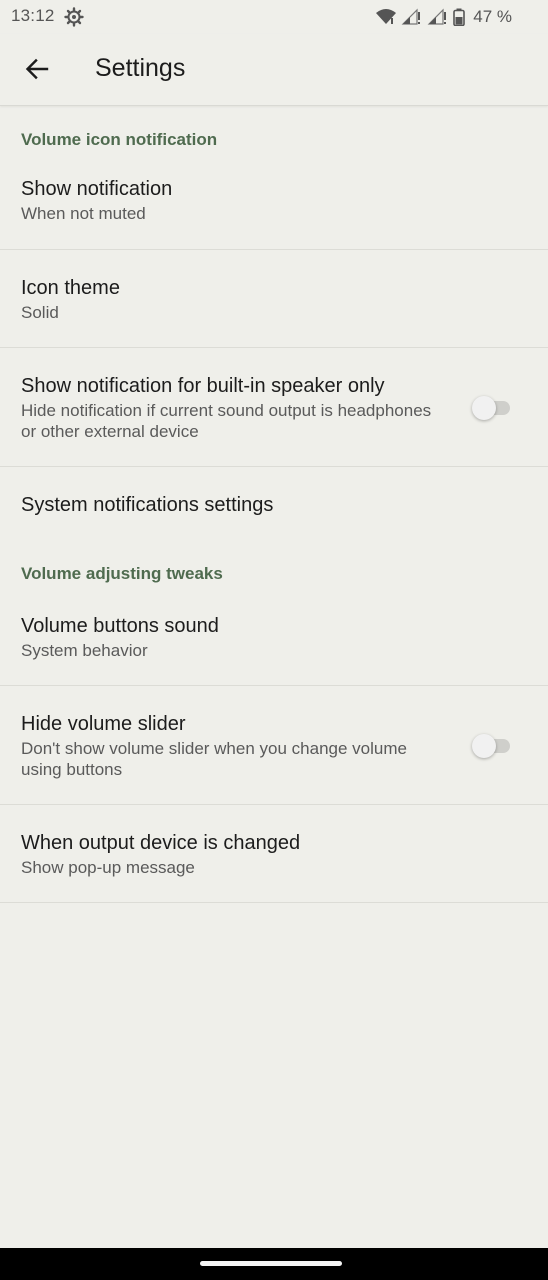 The width and height of the screenshot is (548, 1280). I want to click on back-button, so click(37, 69).